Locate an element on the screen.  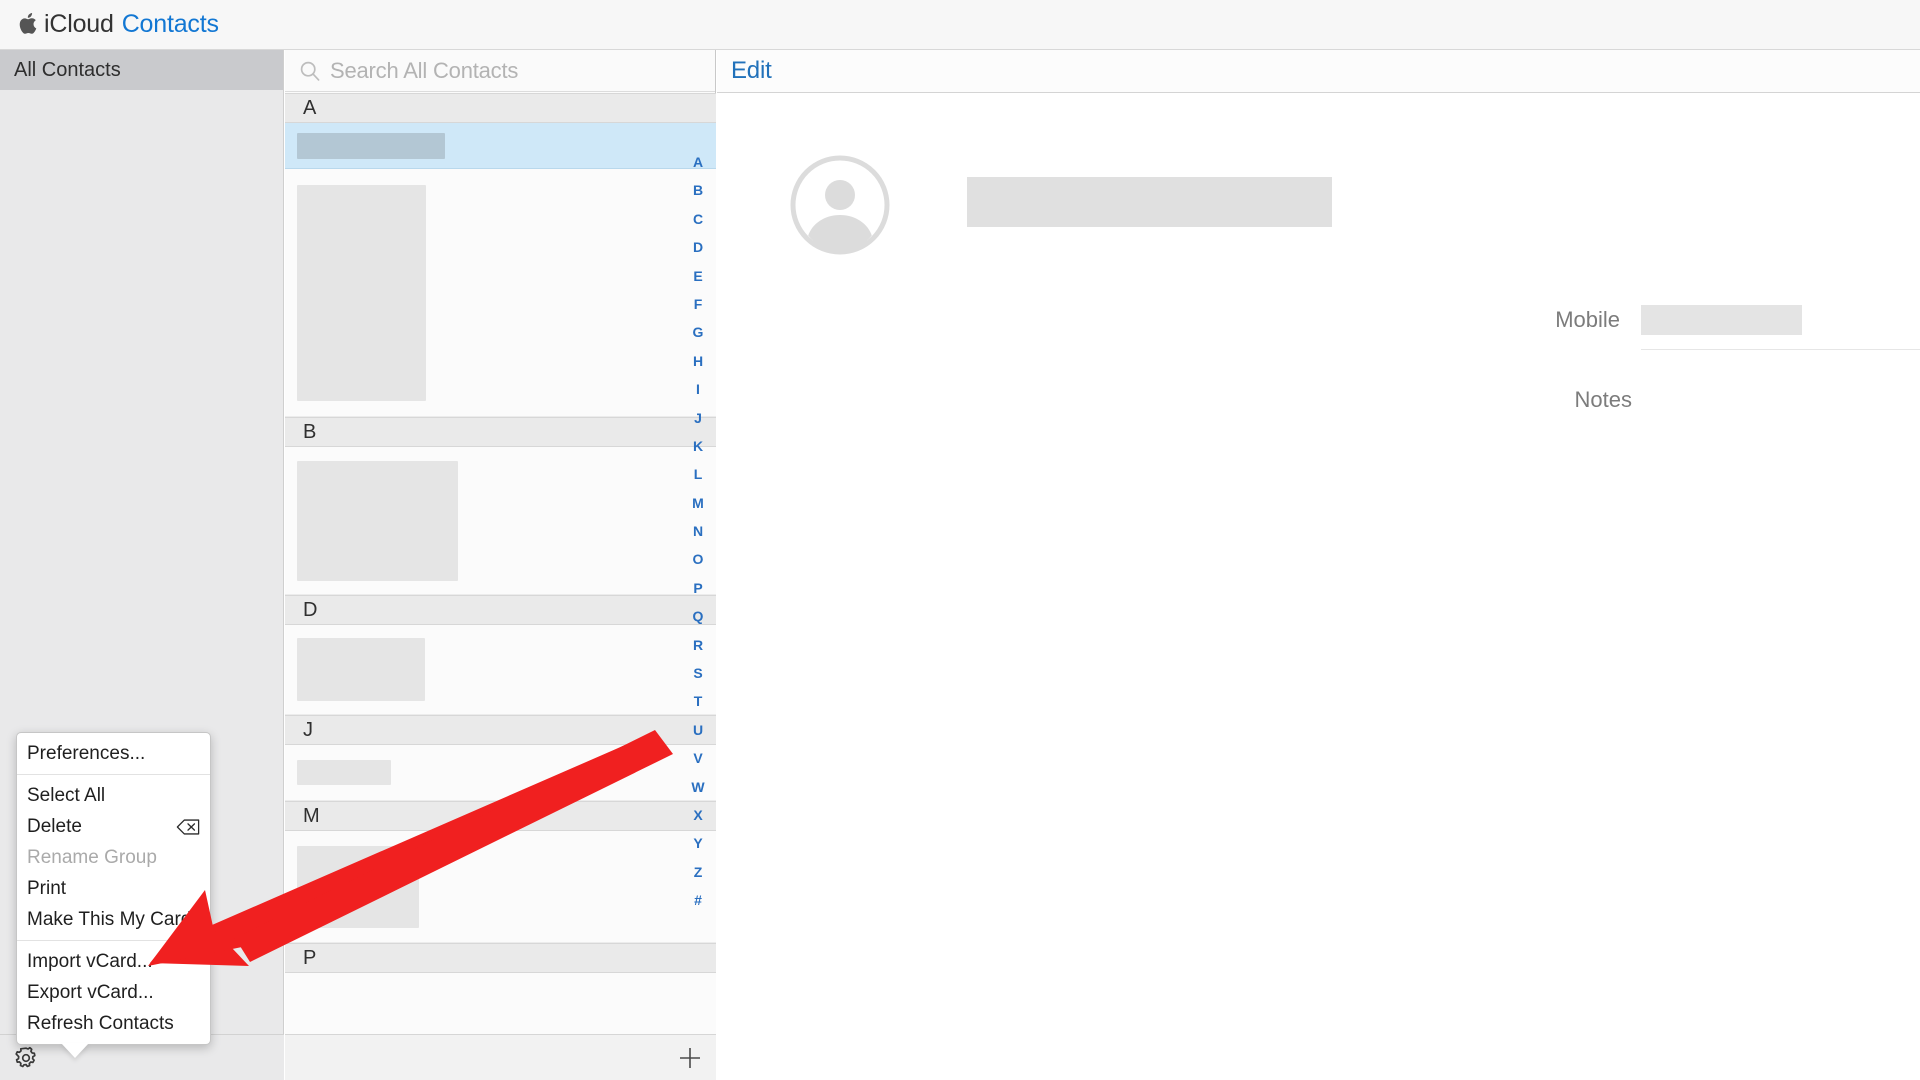
alpha-index-r: R is located at coordinates (698, 645).